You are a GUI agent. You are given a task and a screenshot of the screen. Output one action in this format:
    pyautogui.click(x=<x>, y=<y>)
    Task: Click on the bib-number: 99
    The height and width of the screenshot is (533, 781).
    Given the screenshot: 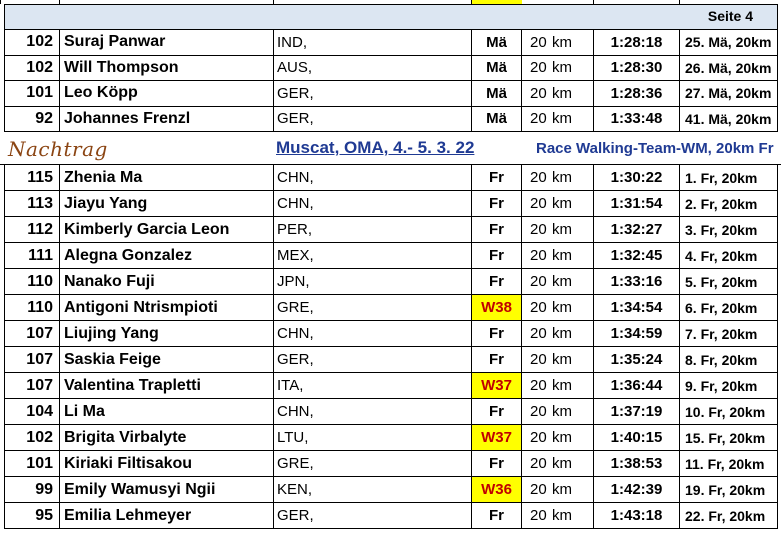 What is the action you would take?
    pyautogui.click(x=32, y=490)
    